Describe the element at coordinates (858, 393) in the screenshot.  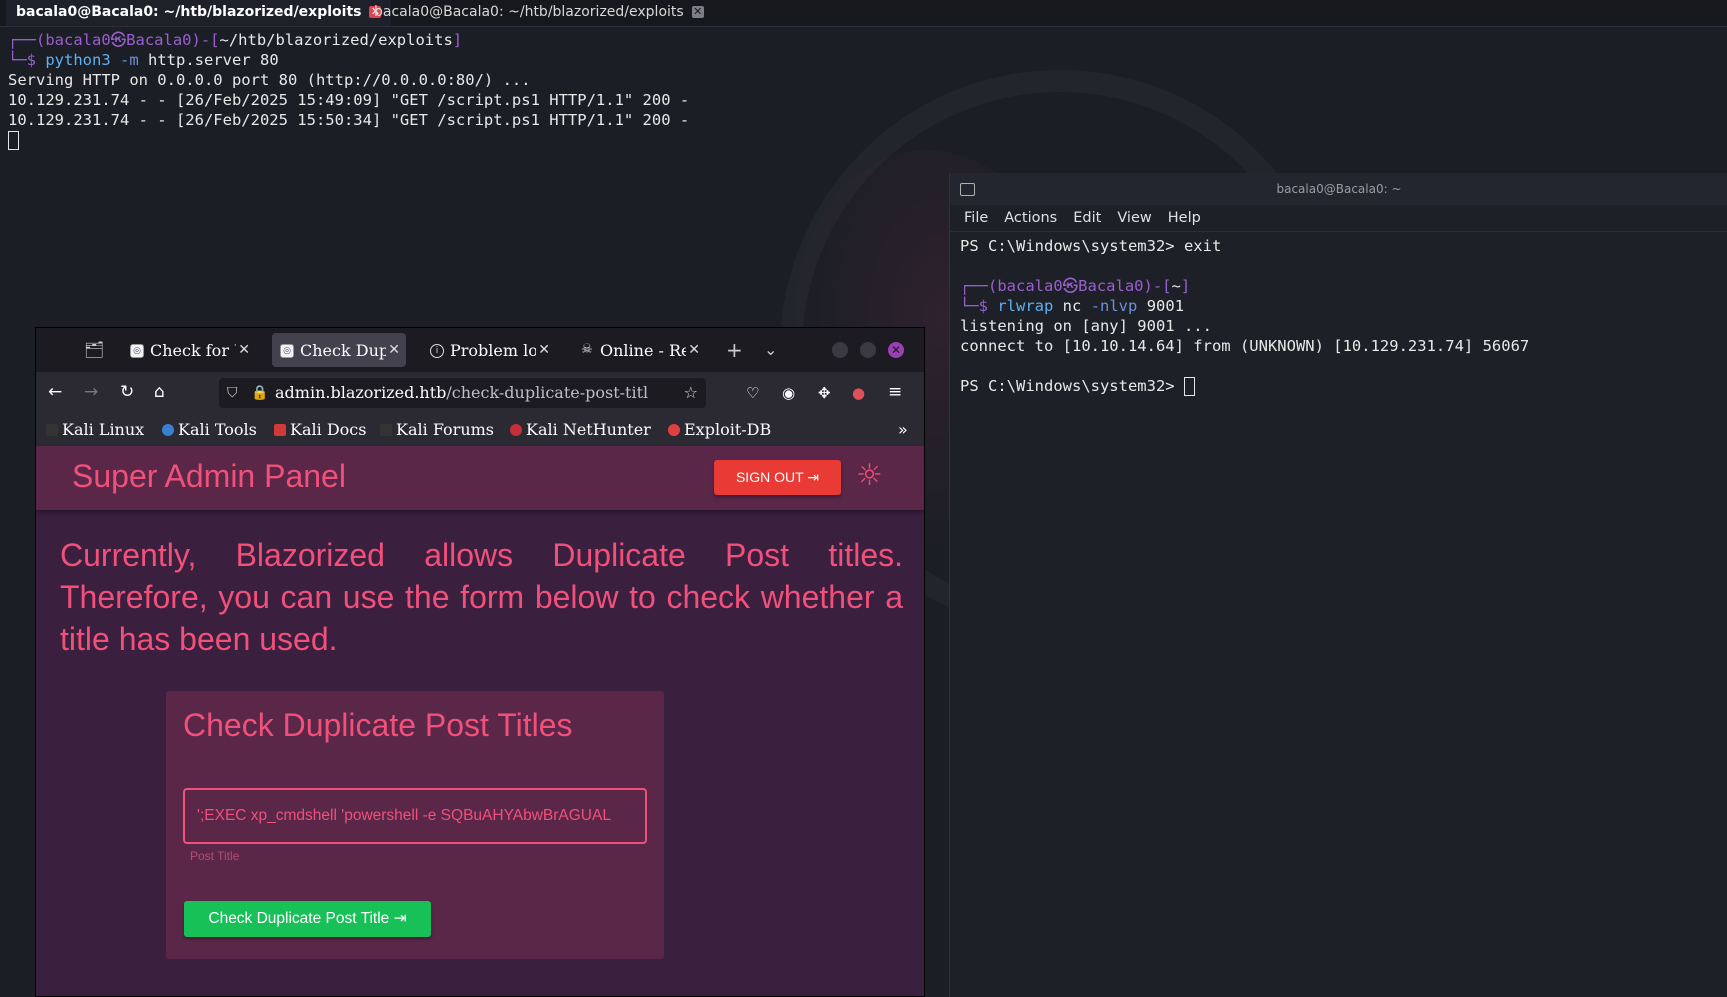
I see `extension-icon: ●` at that location.